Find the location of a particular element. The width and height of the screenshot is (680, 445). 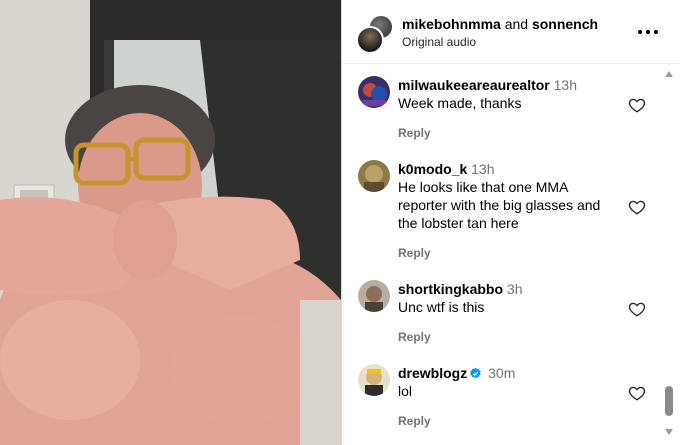

comment-text: lol is located at coordinates (405, 391).